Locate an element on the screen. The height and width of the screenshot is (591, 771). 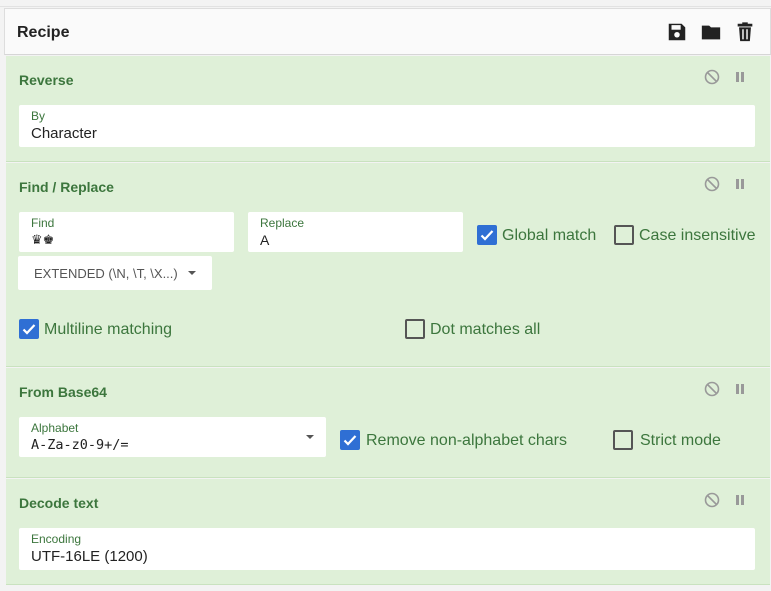
top-strip is located at coordinates (385, 3).